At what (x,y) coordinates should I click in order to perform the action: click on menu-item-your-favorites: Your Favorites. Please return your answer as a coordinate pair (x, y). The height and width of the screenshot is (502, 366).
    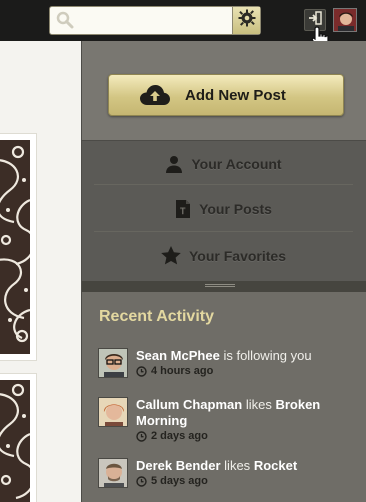
    Looking at the image, I should click on (223, 255).